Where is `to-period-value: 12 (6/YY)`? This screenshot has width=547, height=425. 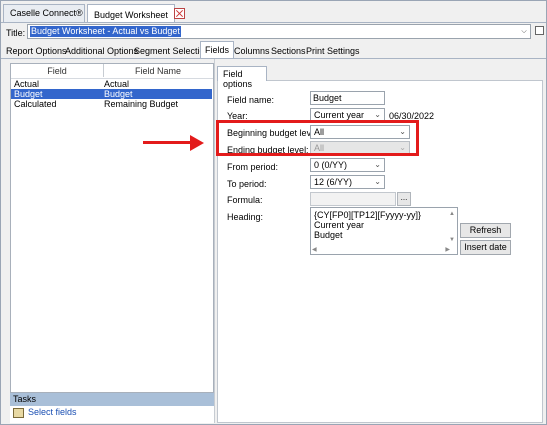
to-period-value: 12 (6/YY) is located at coordinates (333, 182).